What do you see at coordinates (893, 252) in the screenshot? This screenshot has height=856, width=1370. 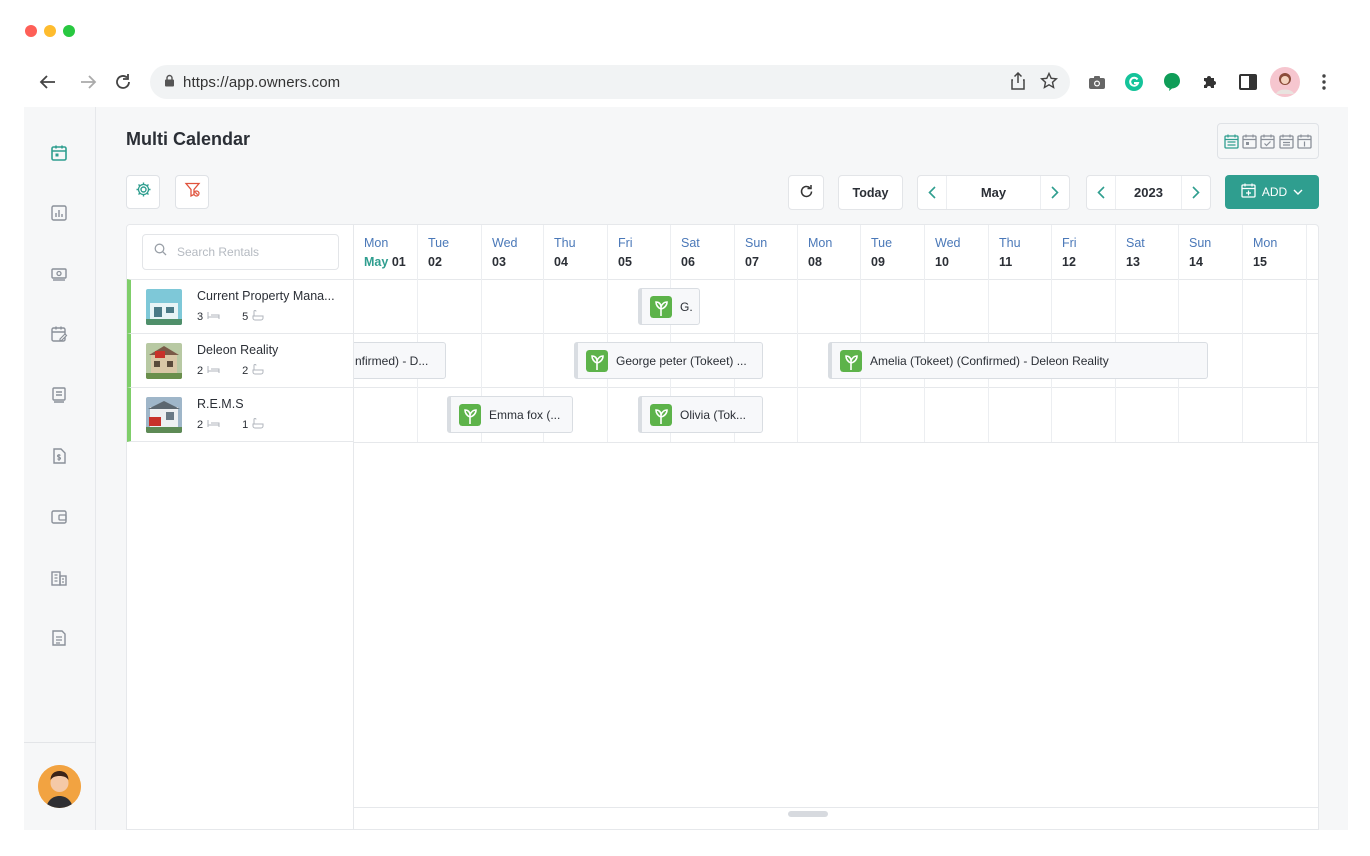 I see `day-header: Tue 09` at bounding box center [893, 252].